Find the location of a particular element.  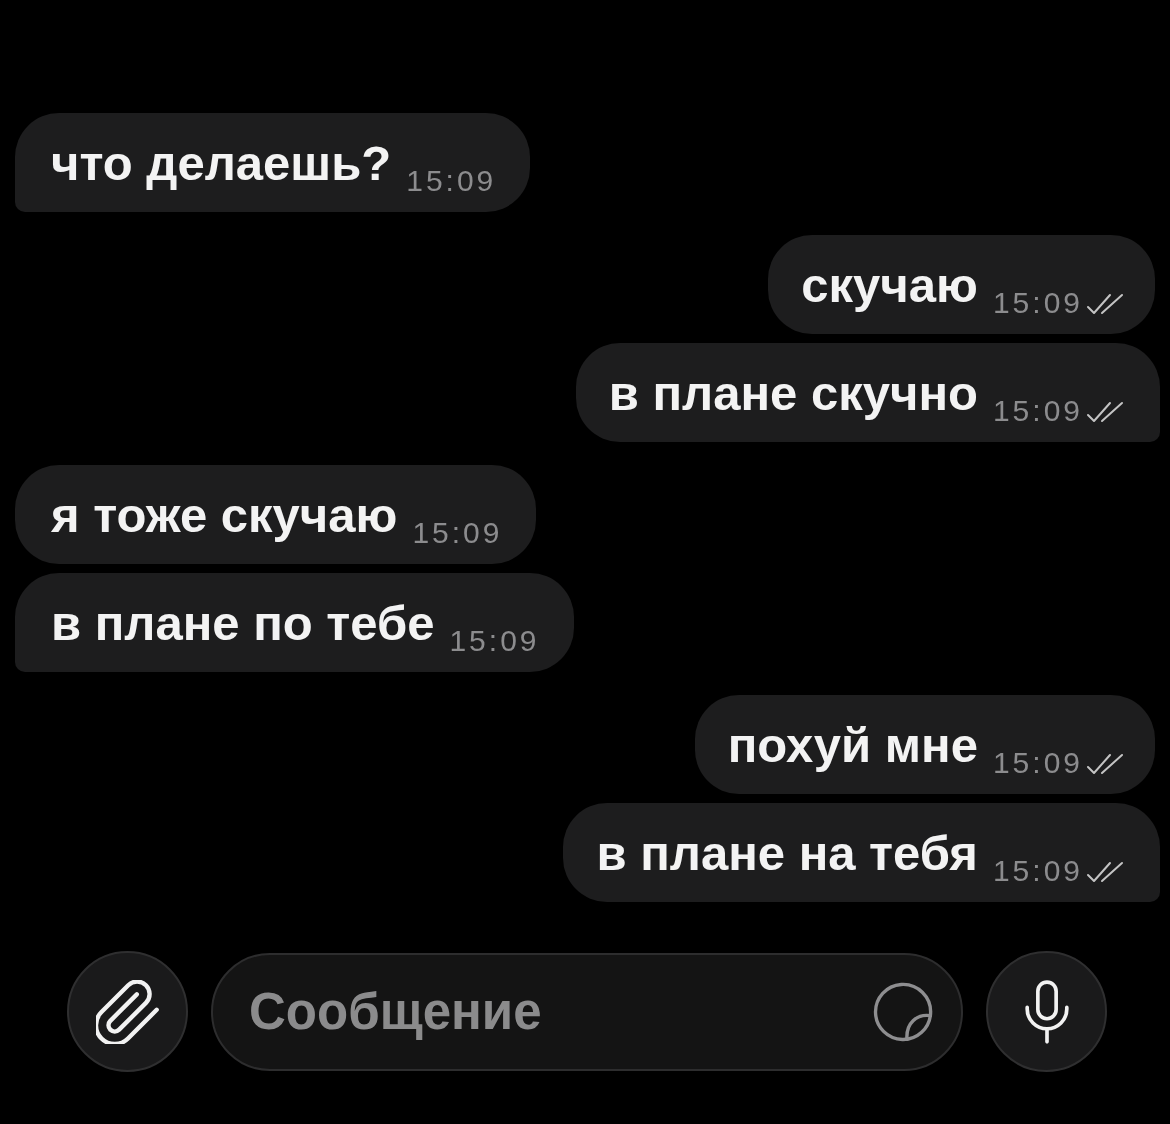

message-text: что делаешь? is located at coordinates (221, 163).